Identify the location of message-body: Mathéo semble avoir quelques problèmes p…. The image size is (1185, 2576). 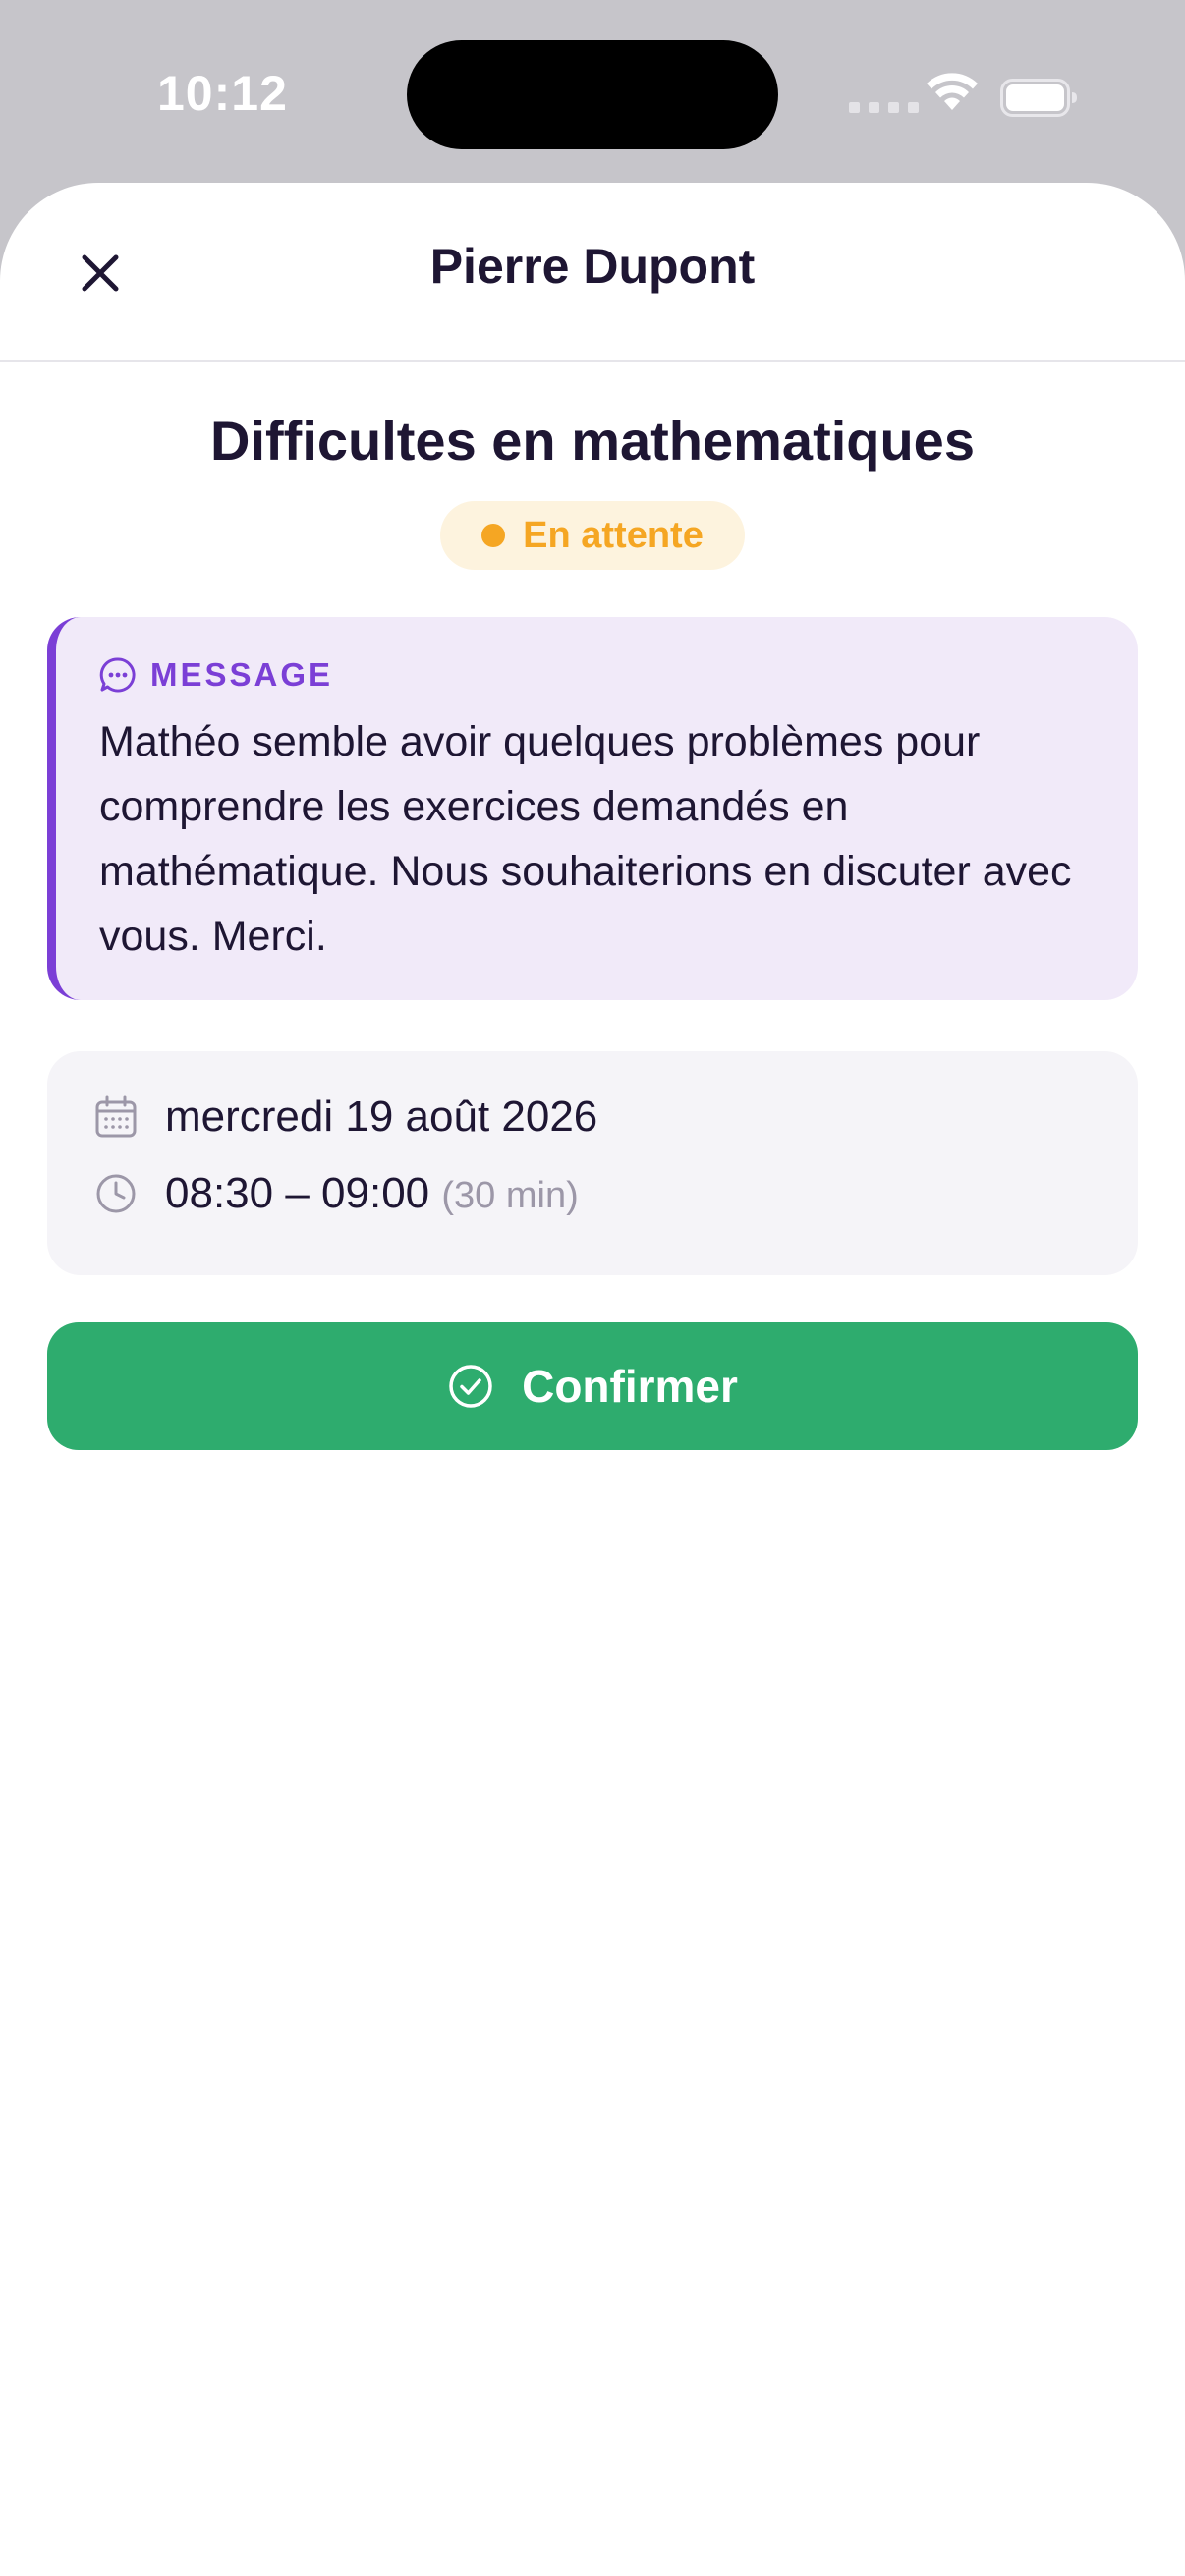
(586, 839).